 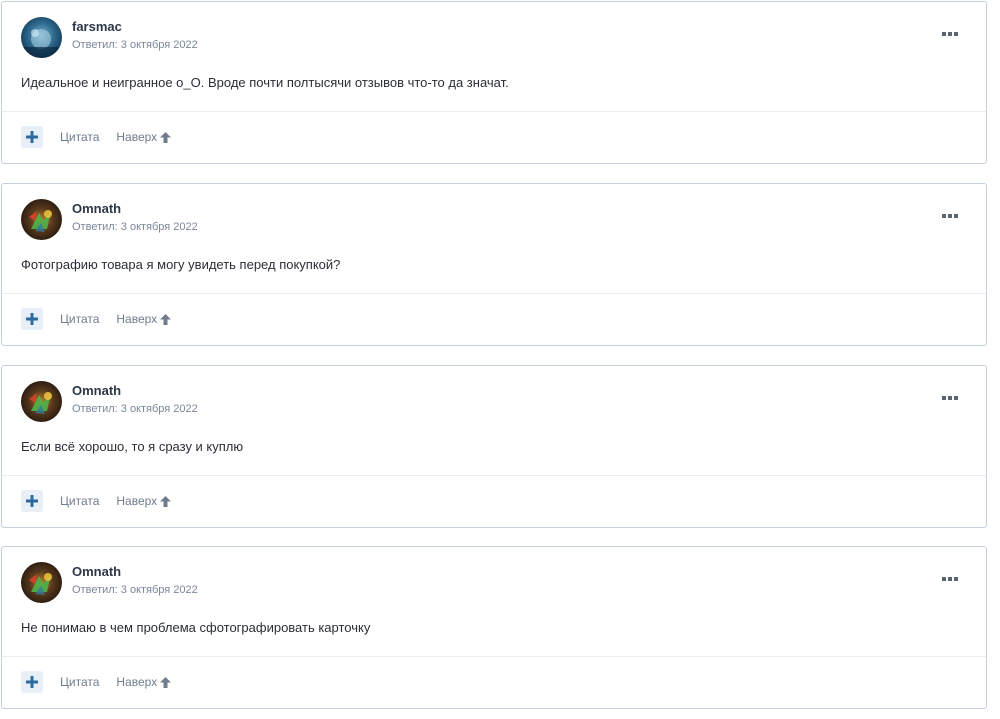 What do you see at coordinates (97, 26) in the screenshot?
I see `author-name: farsmac` at bounding box center [97, 26].